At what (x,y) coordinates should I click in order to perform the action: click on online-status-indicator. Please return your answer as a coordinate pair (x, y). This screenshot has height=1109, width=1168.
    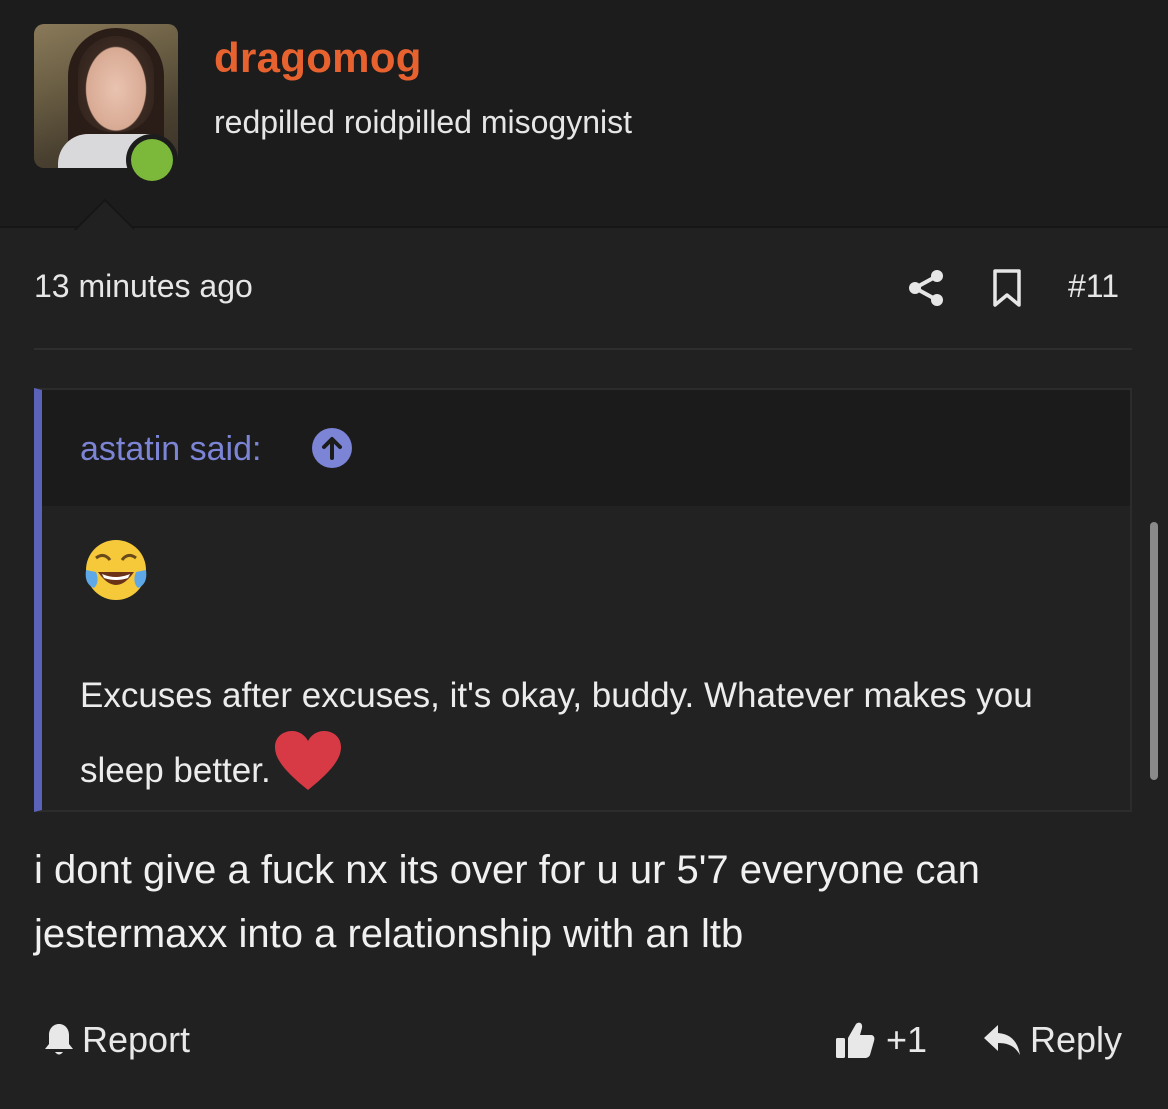
    Looking at the image, I should click on (152, 160).